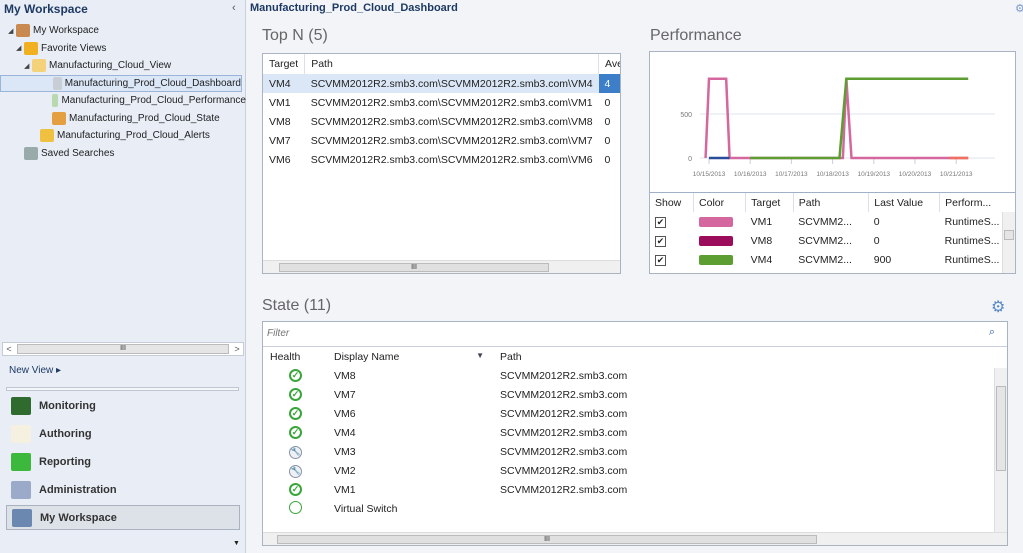  I want to click on tree-item: Manufacturing_Prod_Cloud_Alerts, so click(123, 136).